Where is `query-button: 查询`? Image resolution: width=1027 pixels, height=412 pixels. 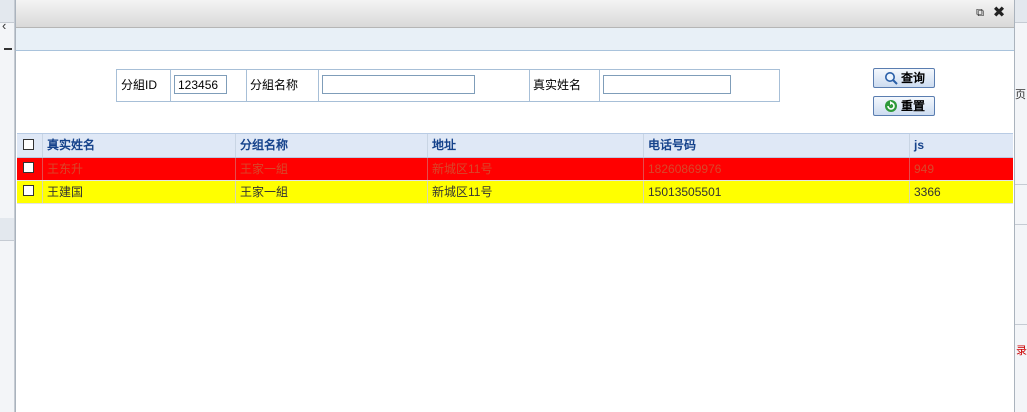
query-button: 查询 is located at coordinates (904, 78).